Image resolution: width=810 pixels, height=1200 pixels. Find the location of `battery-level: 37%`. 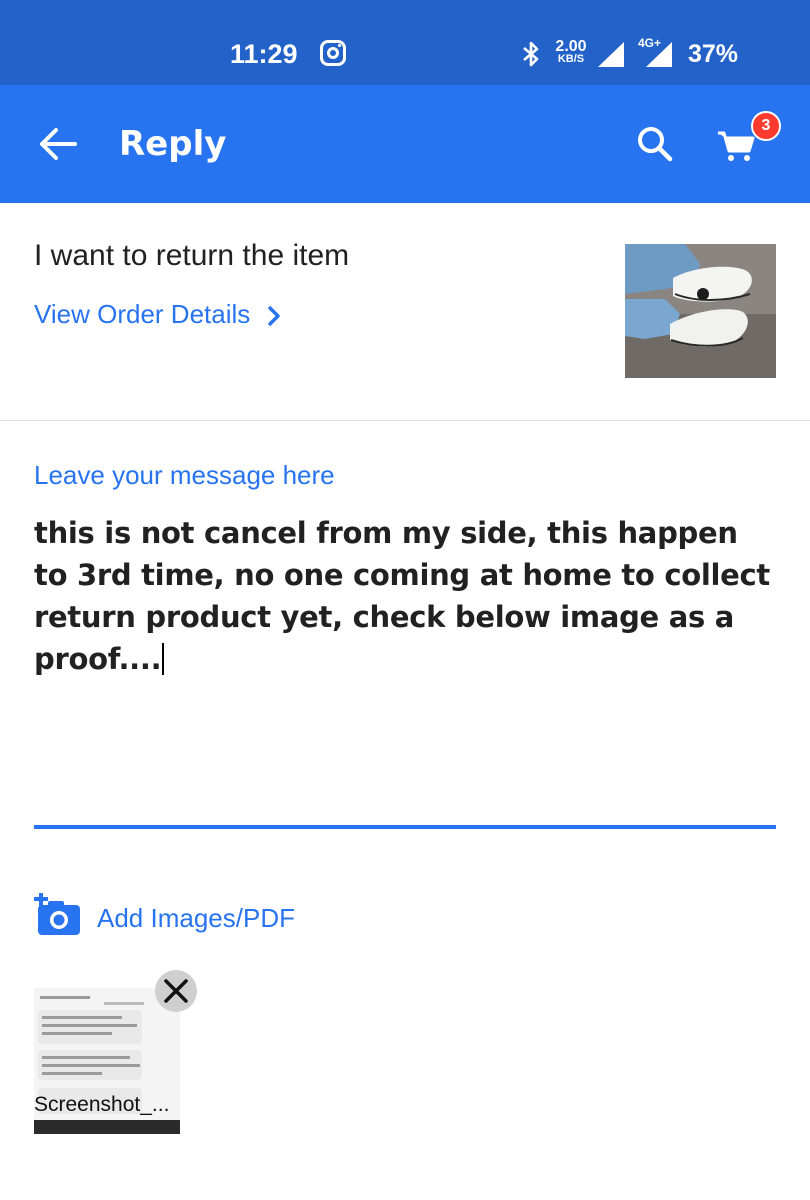

battery-level: 37% is located at coordinates (713, 54).